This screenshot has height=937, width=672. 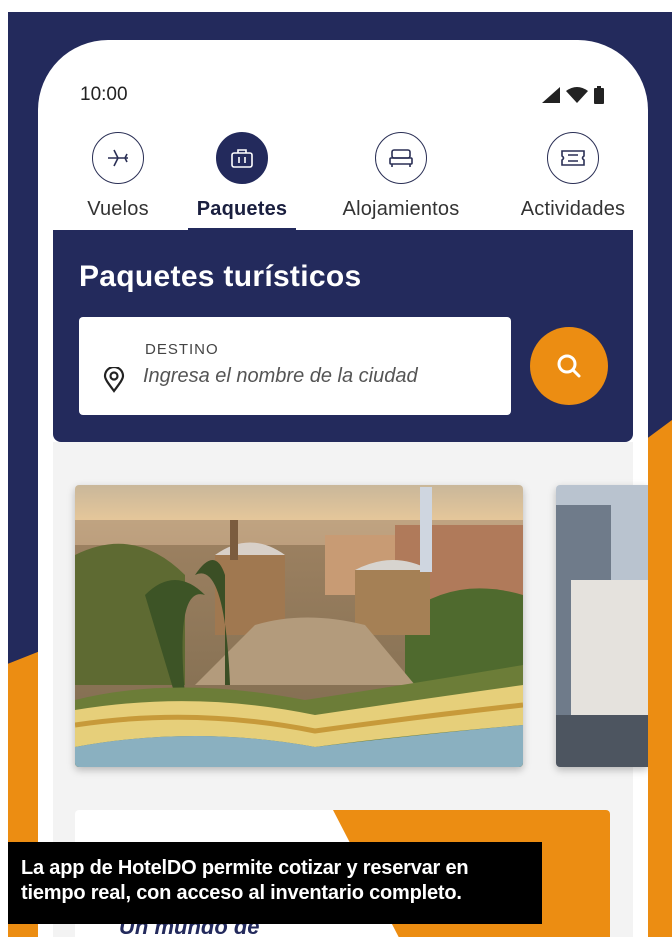 What do you see at coordinates (118, 209) in the screenshot?
I see `tab-label: Vuelos` at bounding box center [118, 209].